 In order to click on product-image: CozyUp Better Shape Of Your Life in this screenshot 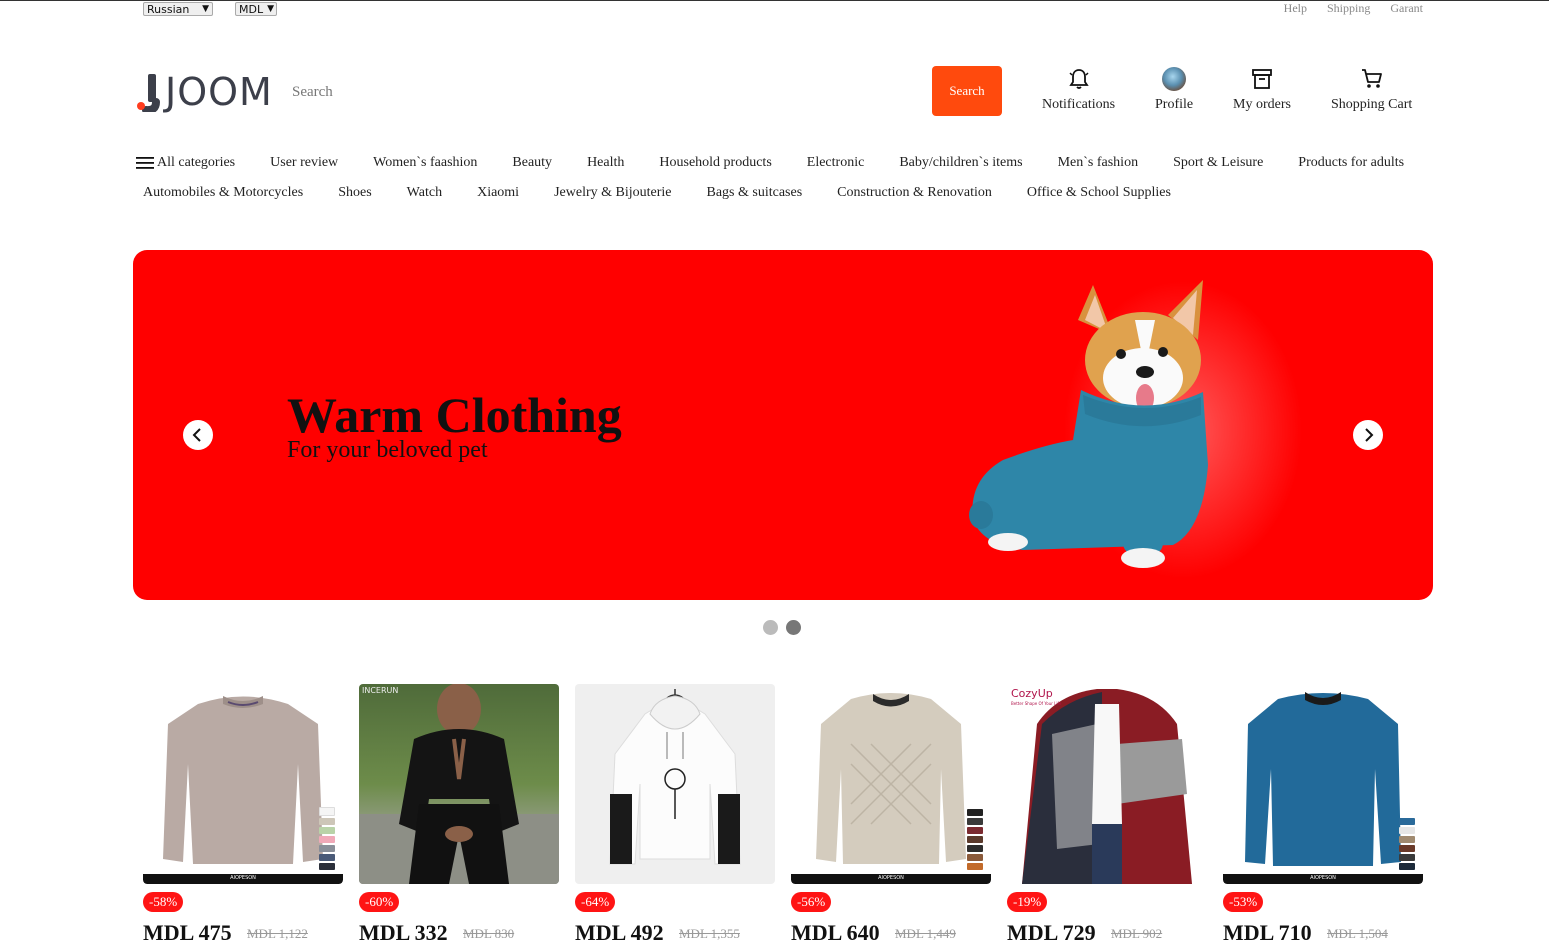, I will do `click(1107, 784)`.